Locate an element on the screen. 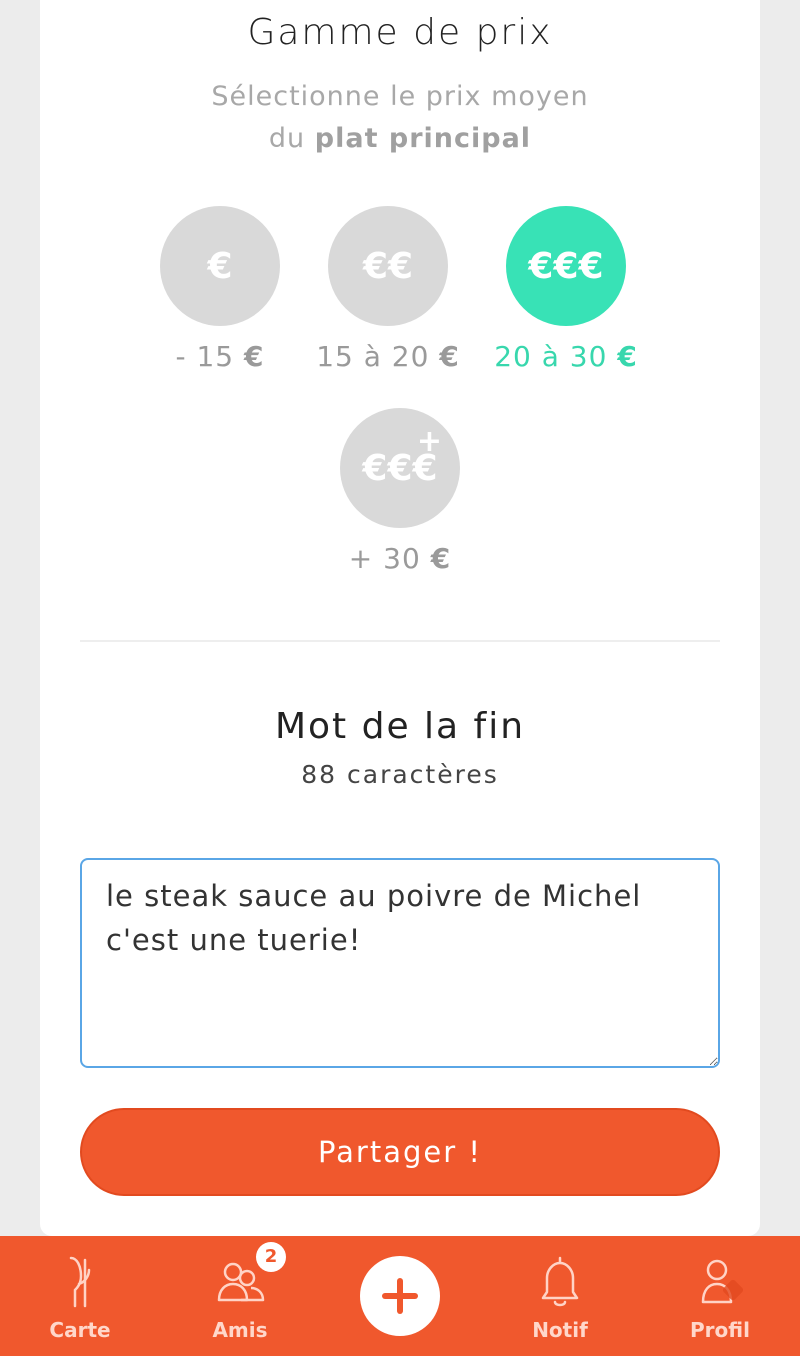  nav-item-amis: 2 Amis is located at coordinates (240, 1296).